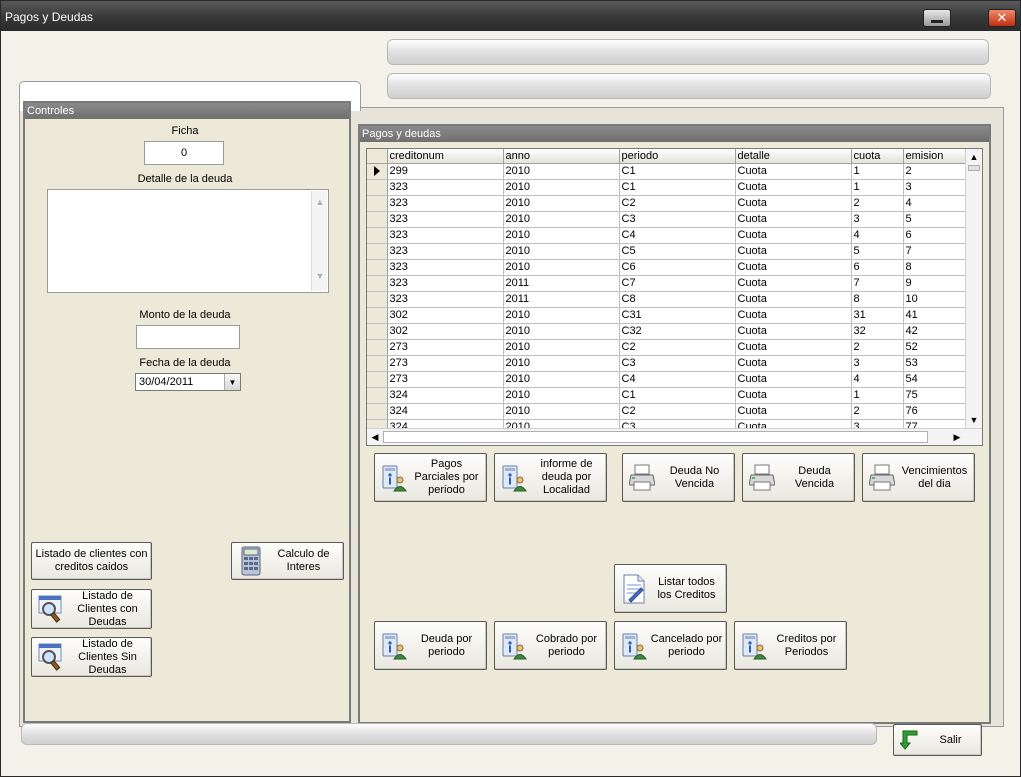 The image size is (1021, 777). What do you see at coordinates (445, 363) in the screenshot?
I see `table-cell: 273` at bounding box center [445, 363].